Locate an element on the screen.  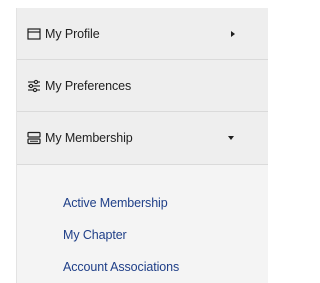
submenu-link-my-chapter: My Chapter is located at coordinates (95, 235).